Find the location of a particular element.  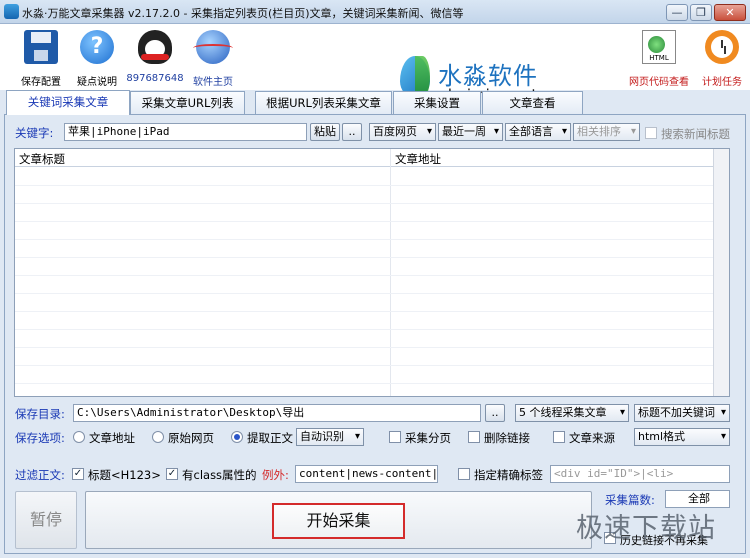

filter-class-label: 有class属性的 is located at coordinates (219, 475).